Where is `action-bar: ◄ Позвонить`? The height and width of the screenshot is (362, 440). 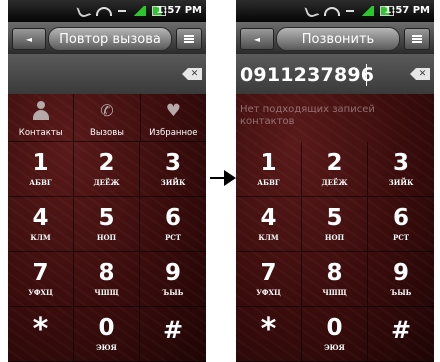
action-bar: ◄ Позвонить is located at coordinates (335, 38).